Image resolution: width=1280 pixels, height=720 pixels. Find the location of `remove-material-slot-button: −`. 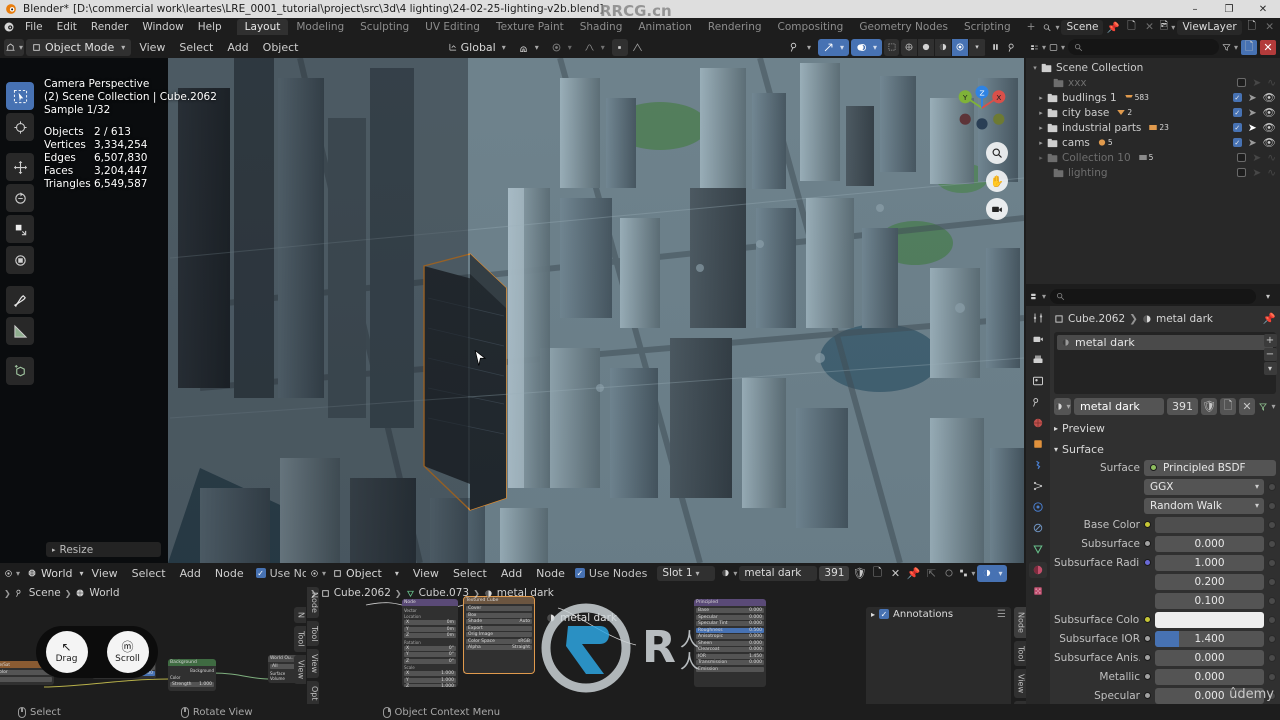

remove-material-slot-button: − is located at coordinates (1270, 354).